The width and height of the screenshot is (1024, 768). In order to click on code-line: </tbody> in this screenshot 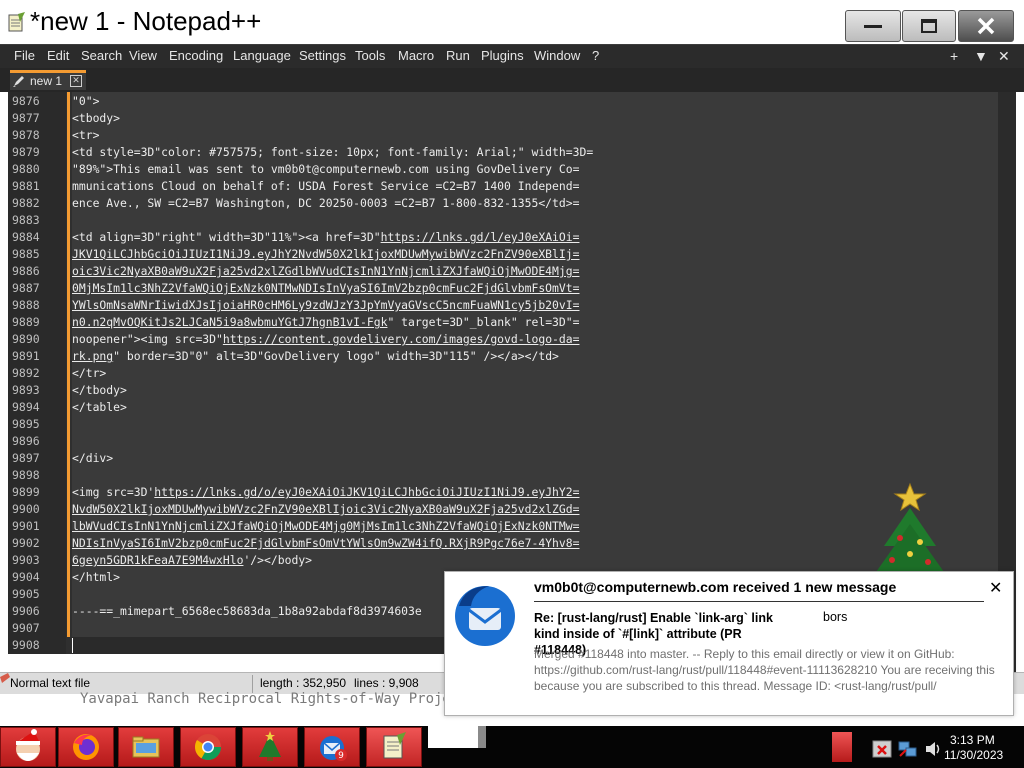, I will do `click(99, 390)`.